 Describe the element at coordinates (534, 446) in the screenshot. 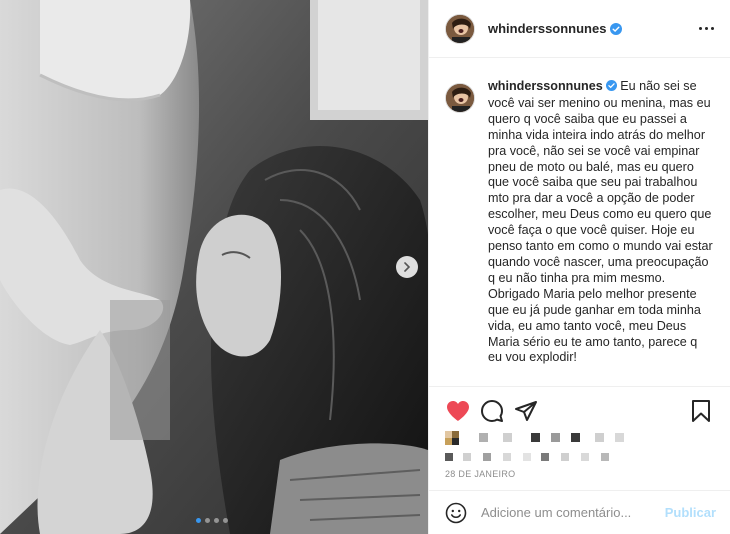

I see `likes-pixelated` at that location.